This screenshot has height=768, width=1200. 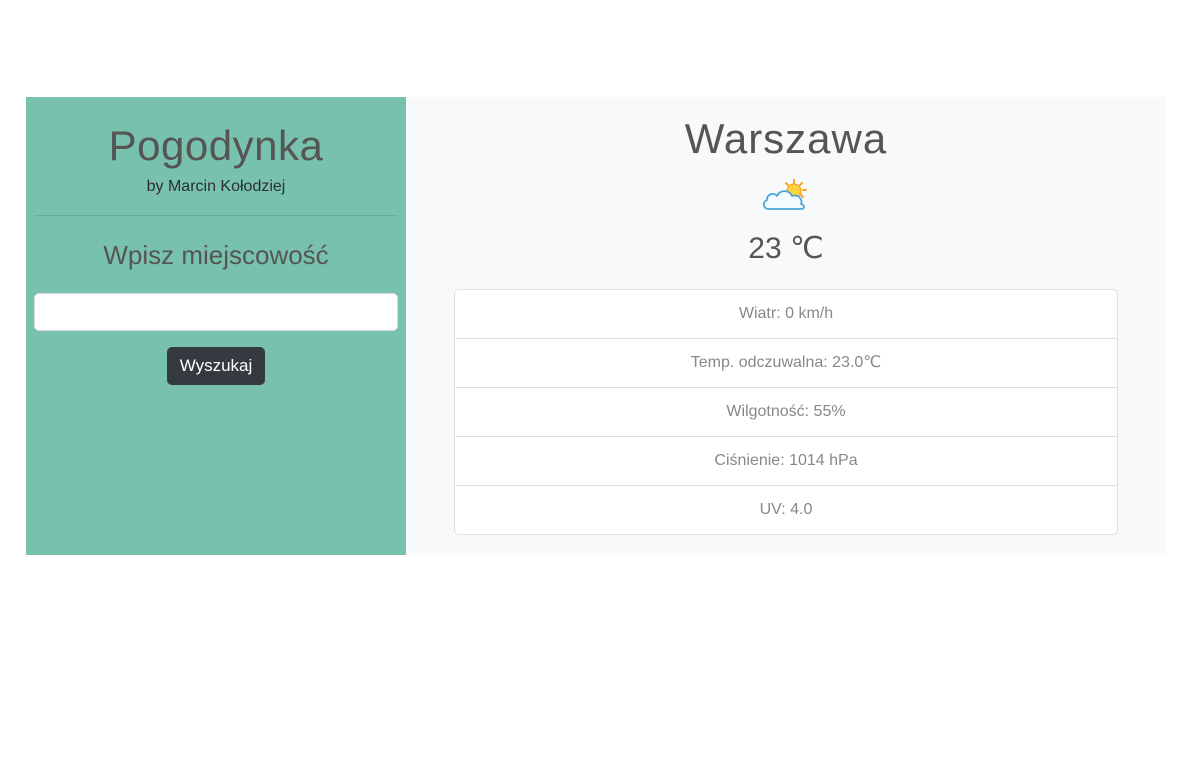 I want to click on sidebar-divider, so click(x=216, y=215).